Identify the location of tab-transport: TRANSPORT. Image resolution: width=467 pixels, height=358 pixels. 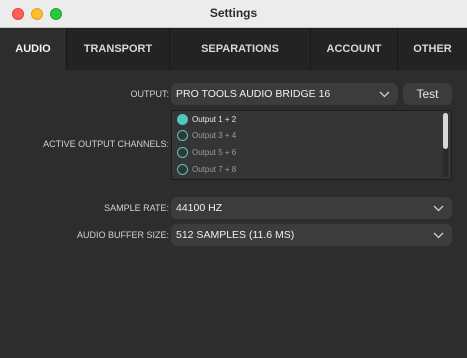
(118, 49).